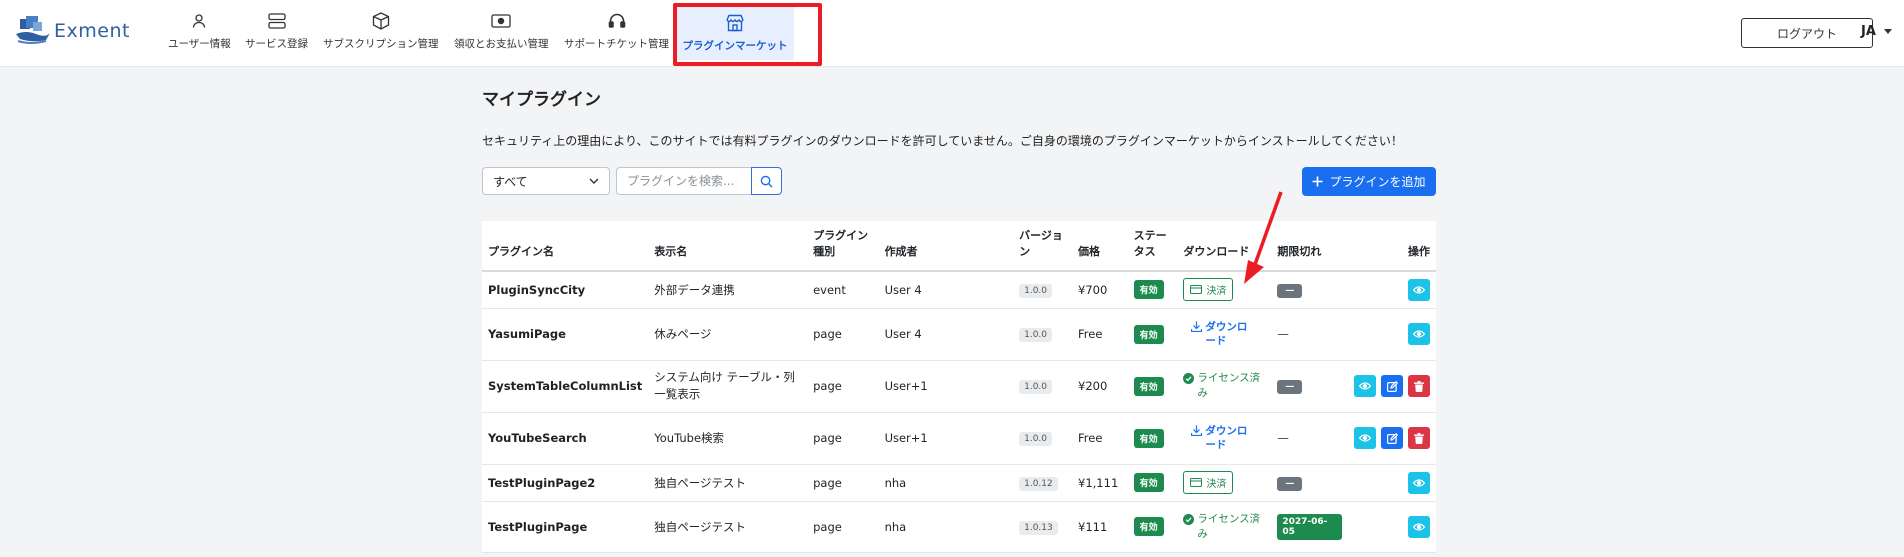 The width and height of the screenshot is (1904, 557). Describe the element at coordinates (92, 31) in the screenshot. I see `brand-name: Exment` at that location.